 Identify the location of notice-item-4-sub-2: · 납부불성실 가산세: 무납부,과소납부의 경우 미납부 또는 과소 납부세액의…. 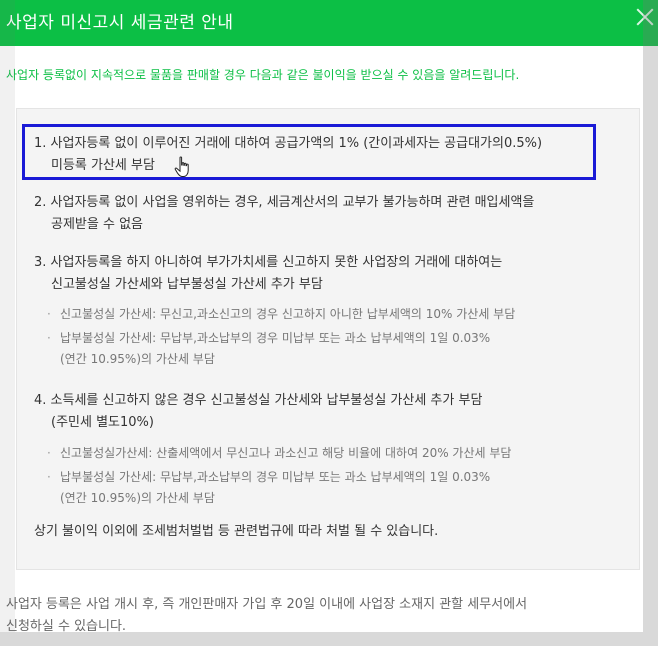
(268, 488).